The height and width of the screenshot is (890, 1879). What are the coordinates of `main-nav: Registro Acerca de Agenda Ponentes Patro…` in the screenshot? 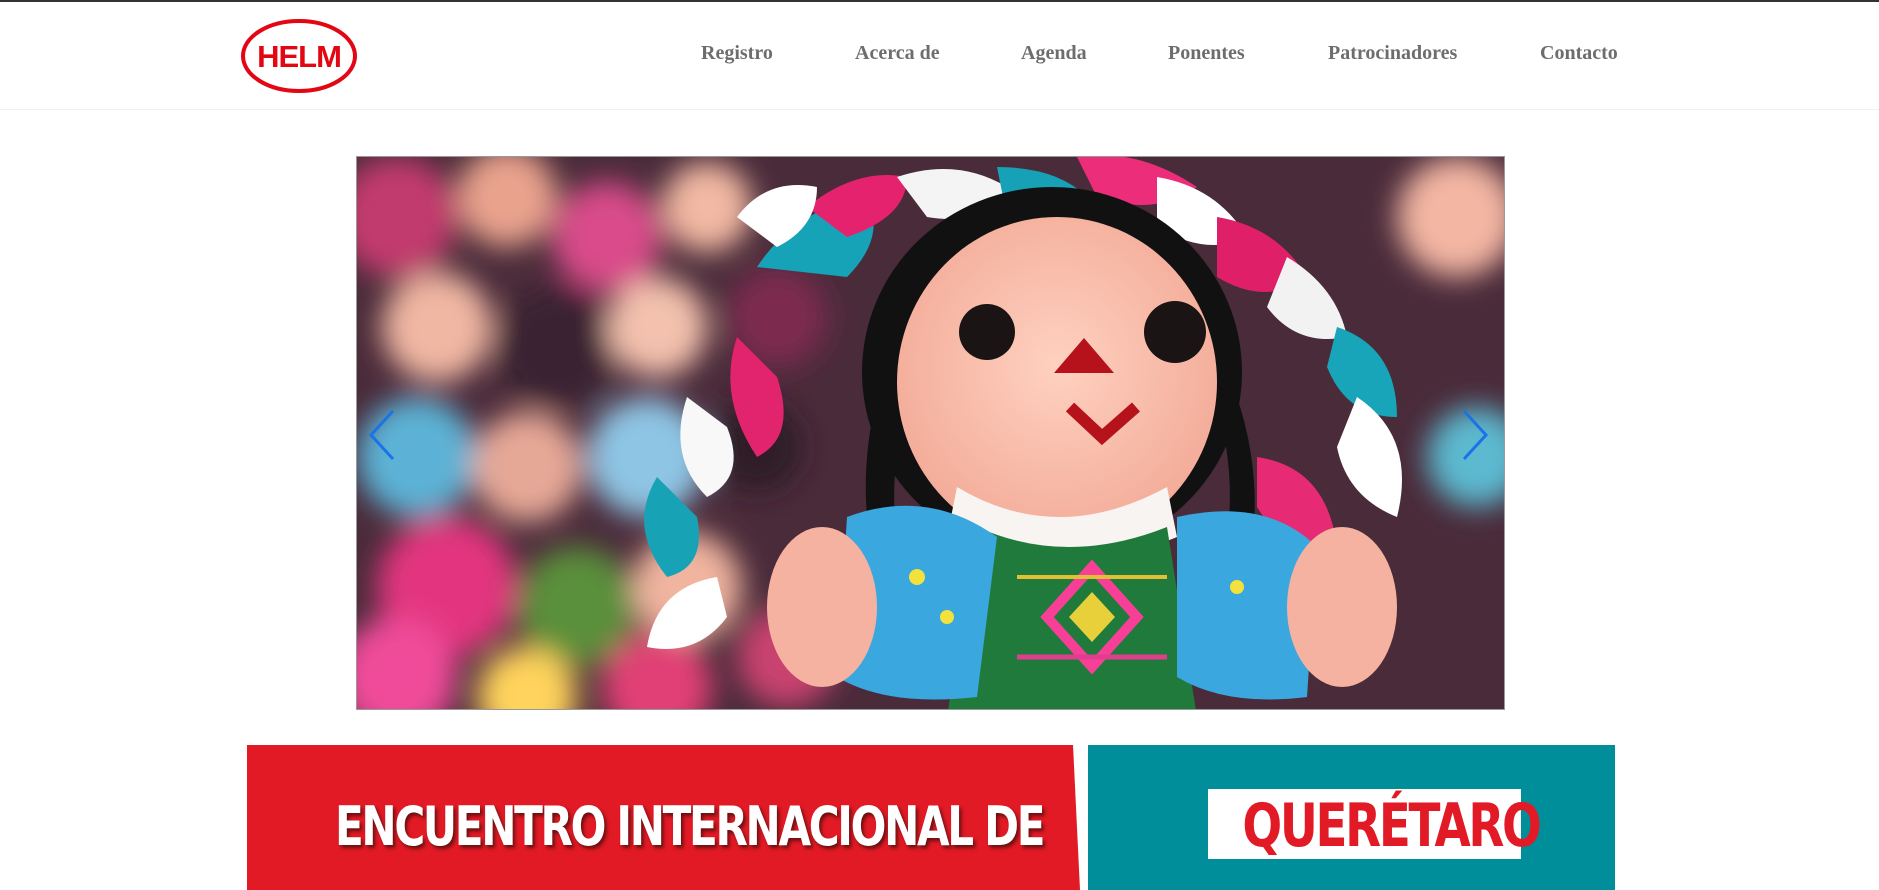 It's located at (939, 55).